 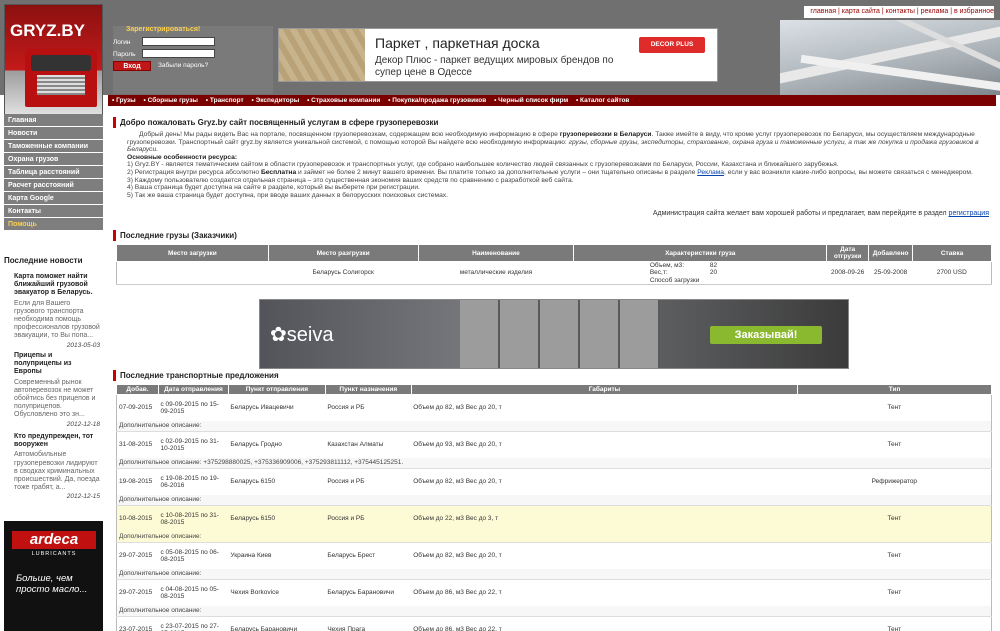 What do you see at coordinates (61, 85) in the screenshot?
I see `truck-grill` at bounding box center [61, 85].